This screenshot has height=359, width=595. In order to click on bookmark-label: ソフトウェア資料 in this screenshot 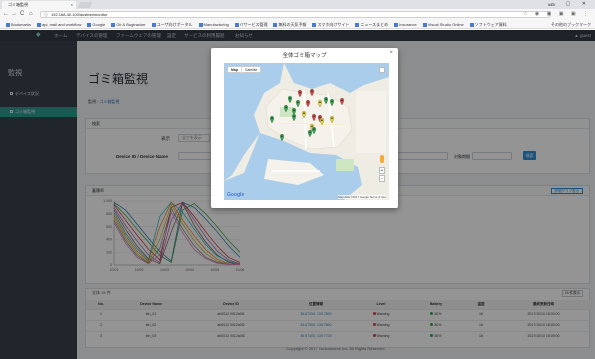, I will do `click(490, 24)`.